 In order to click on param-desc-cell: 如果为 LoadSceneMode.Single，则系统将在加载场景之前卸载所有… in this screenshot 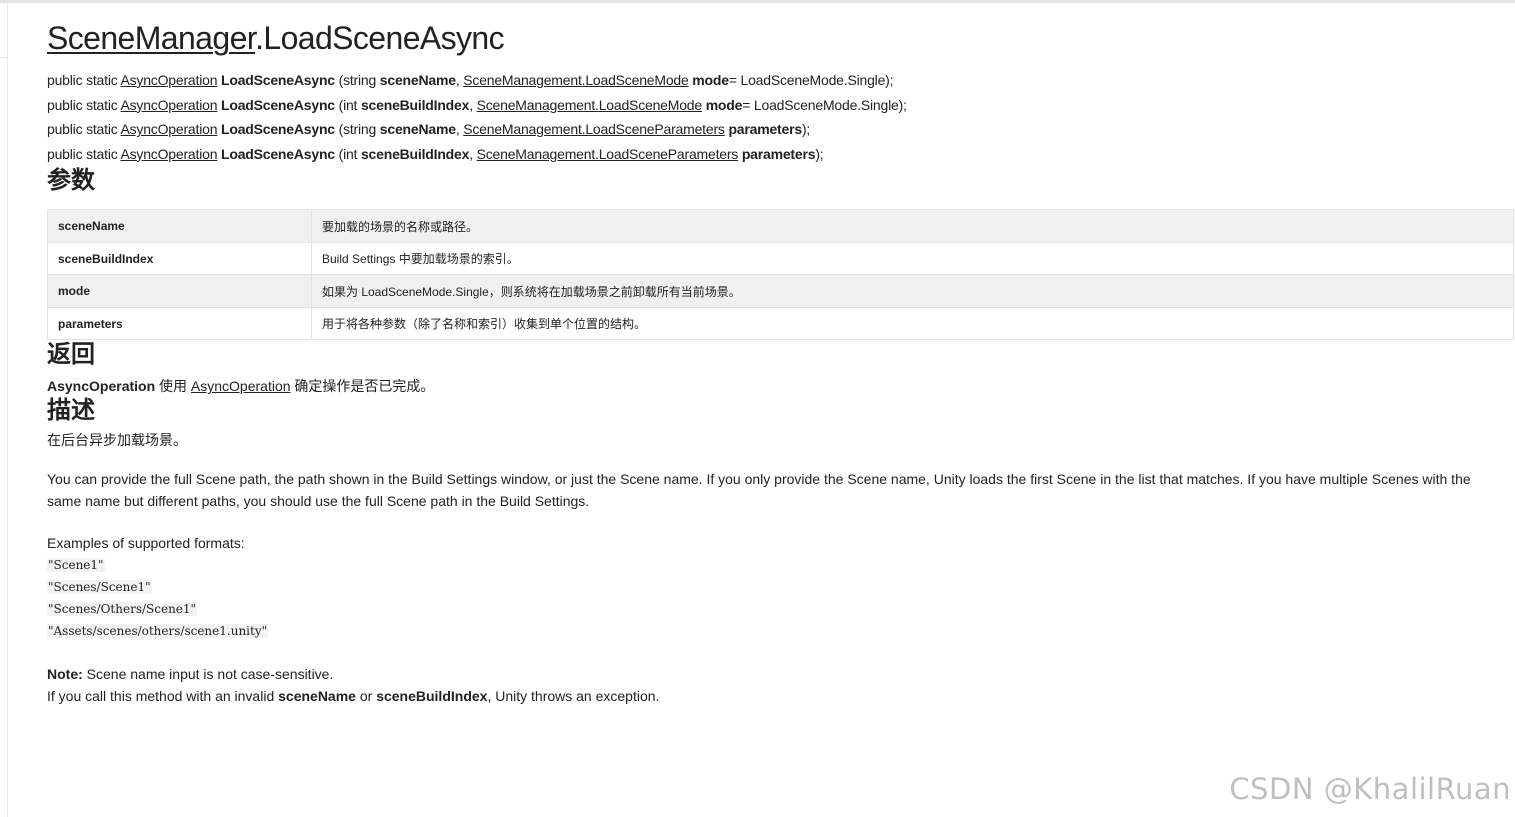, I will do `click(912, 291)`.